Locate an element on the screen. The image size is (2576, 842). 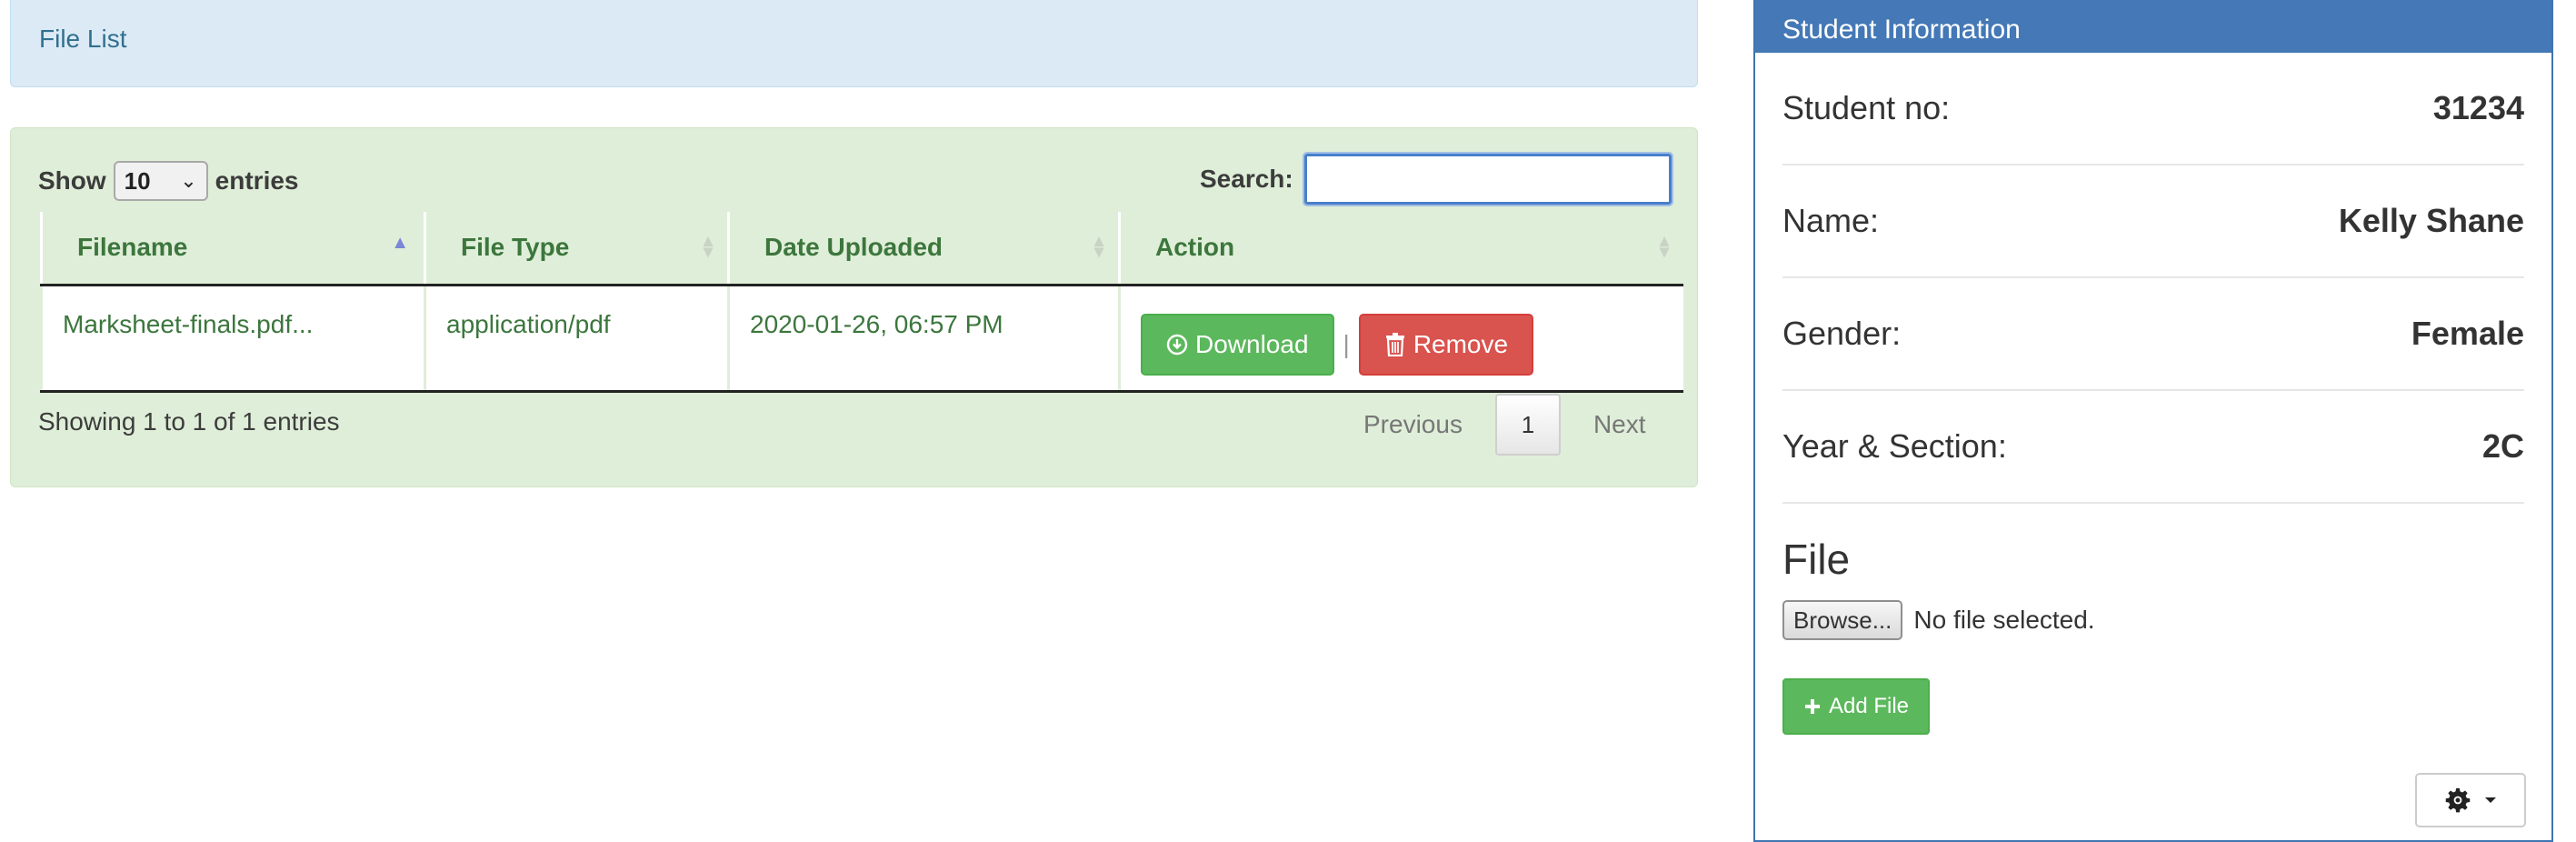
gender-row: Gender: Female is located at coordinates (2153, 335).